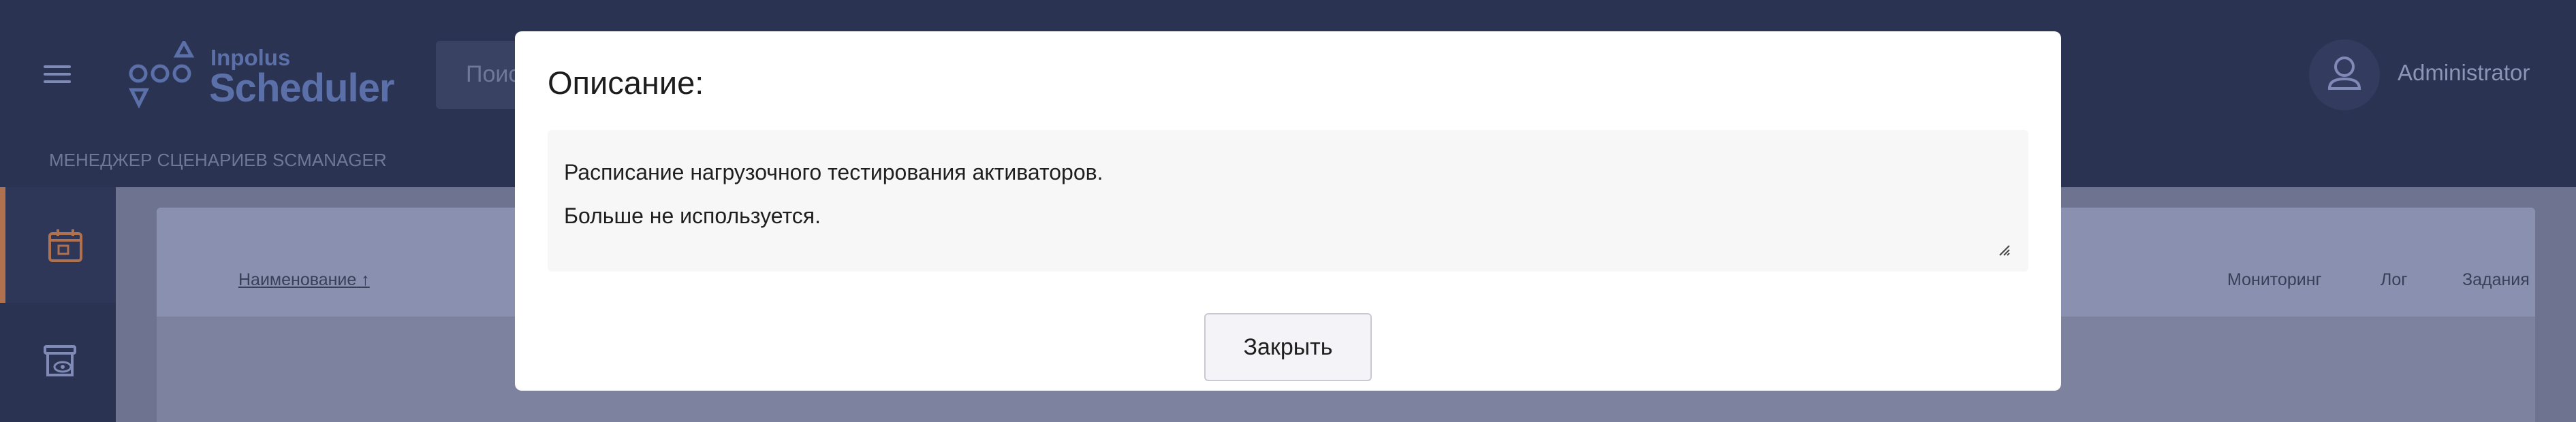  Describe the element at coordinates (65, 245) in the screenshot. I see `calendar-icon` at that location.